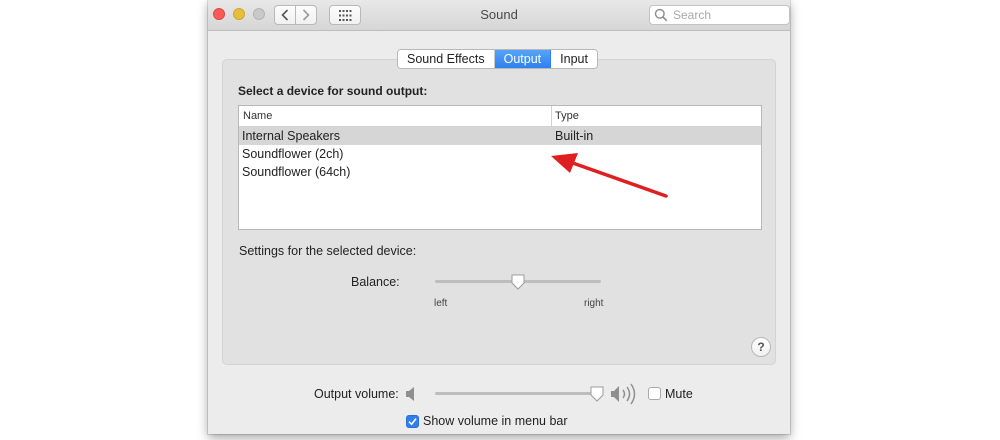 The width and height of the screenshot is (1000, 440). I want to click on show-volume-checkbox, so click(412, 421).